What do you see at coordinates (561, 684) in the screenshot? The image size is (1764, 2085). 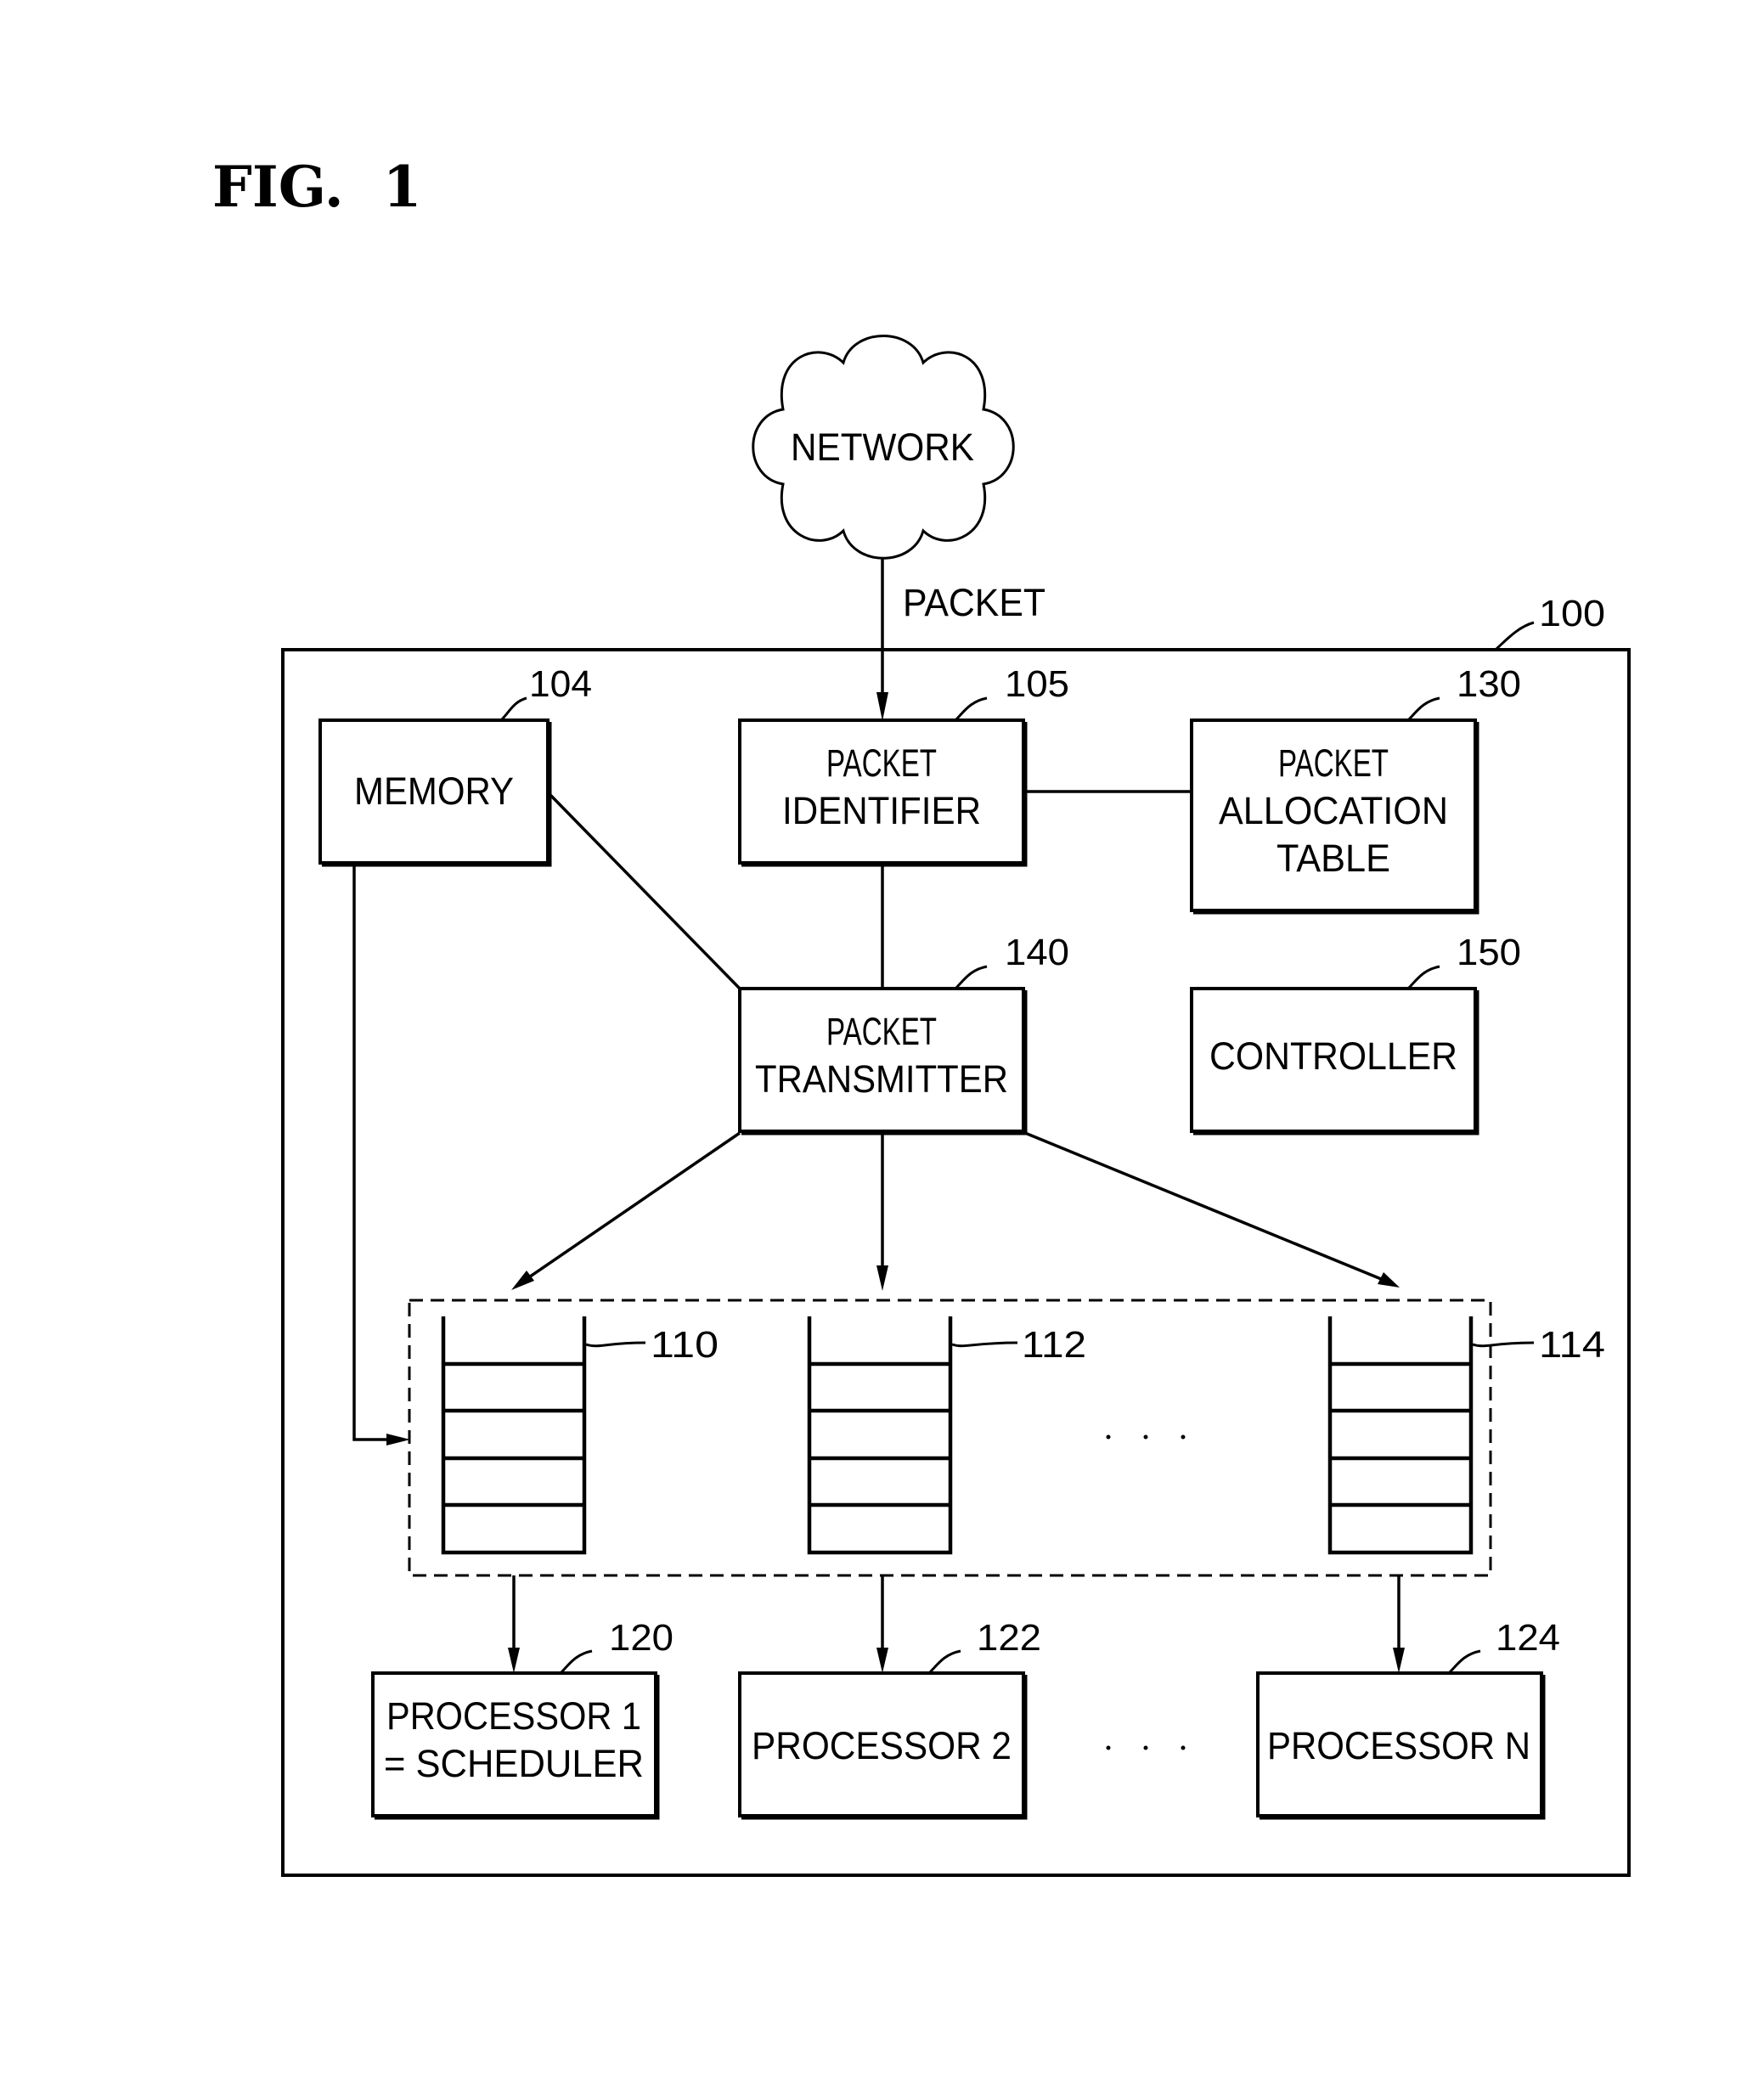 I see `ref-104: 104` at bounding box center [561, 684].